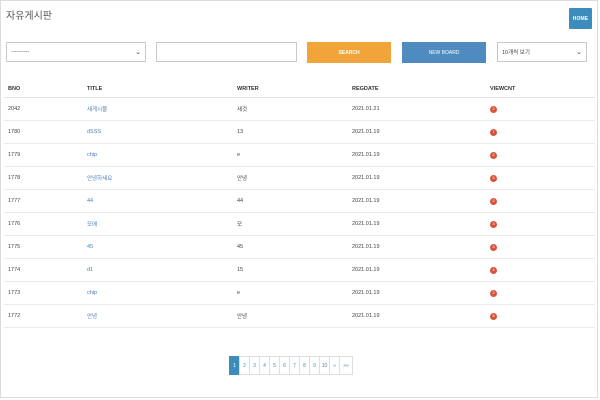 Image resolution: width=600 pixels, height=400 pixels. What do you see at coordinates (417, 109) in the screenshot?
I see `row-regdate: 2021.01.21` at bounding box center [417, 109].